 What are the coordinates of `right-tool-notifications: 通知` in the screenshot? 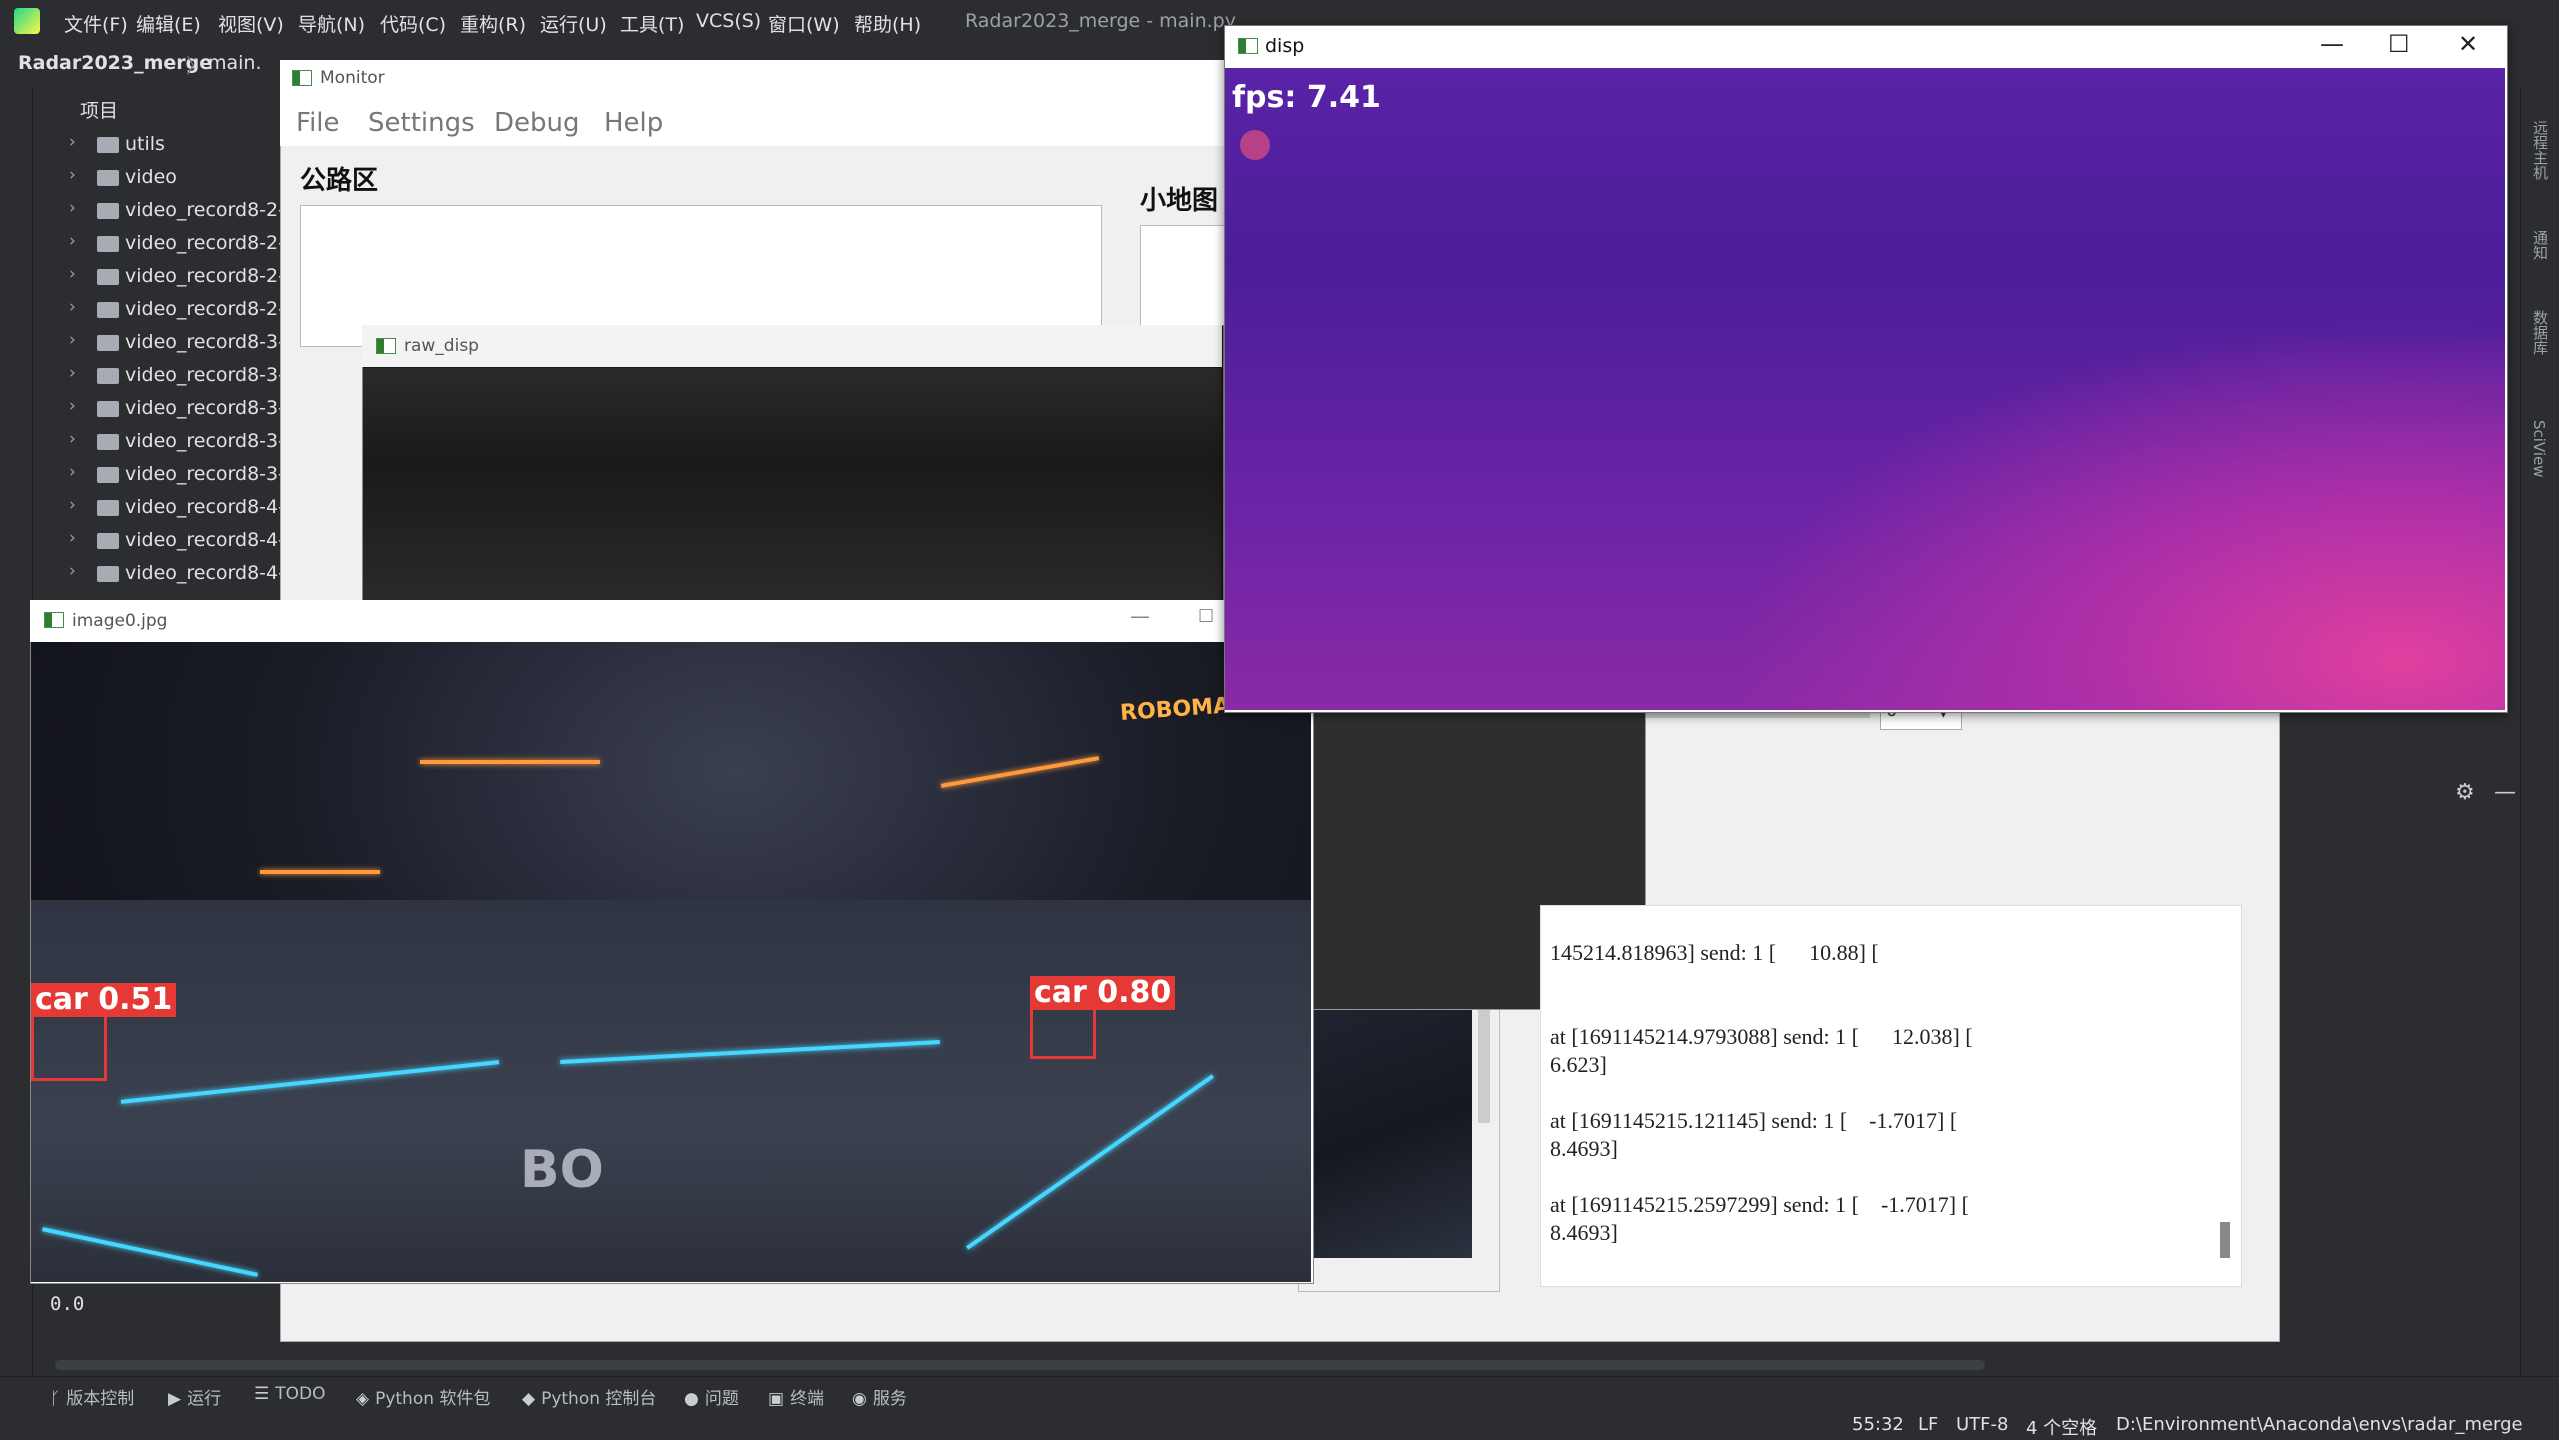 It's located at (2540, 245).